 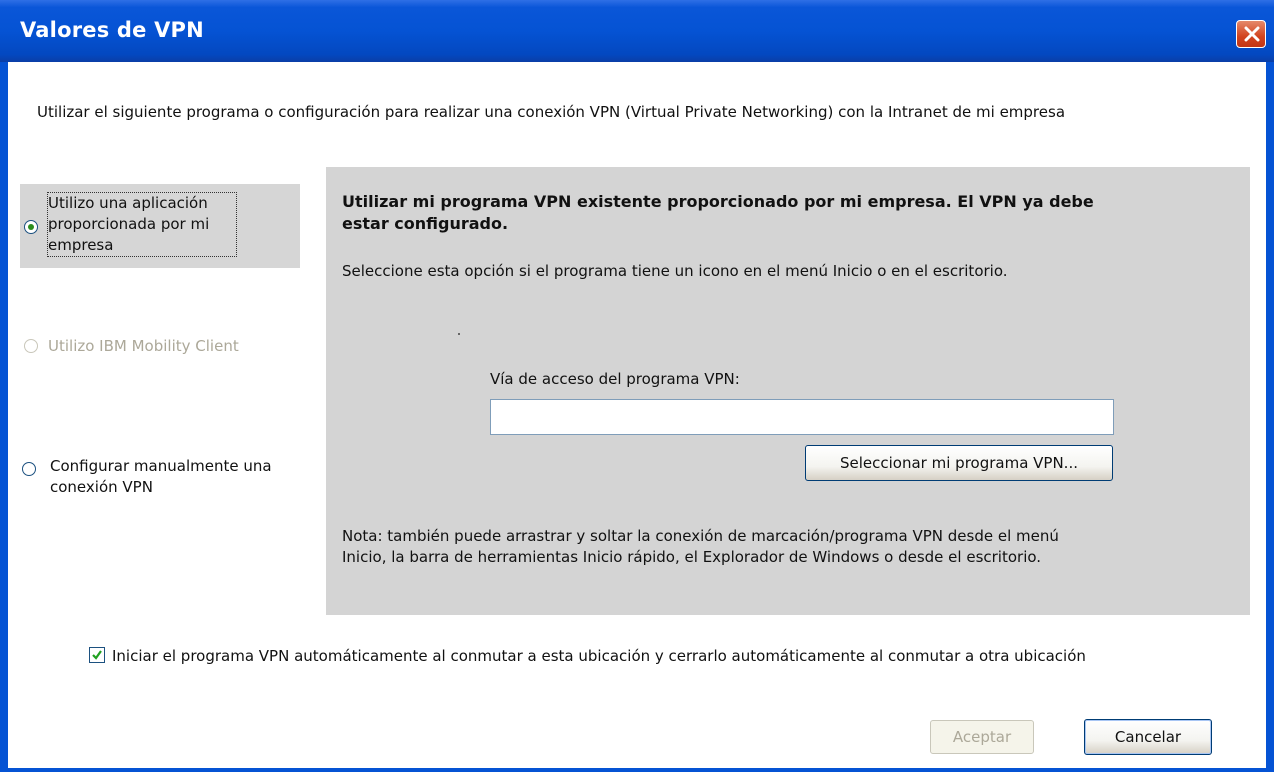 I want to click on option-existing-app-line3: empresa, so click(x=81, y=245).